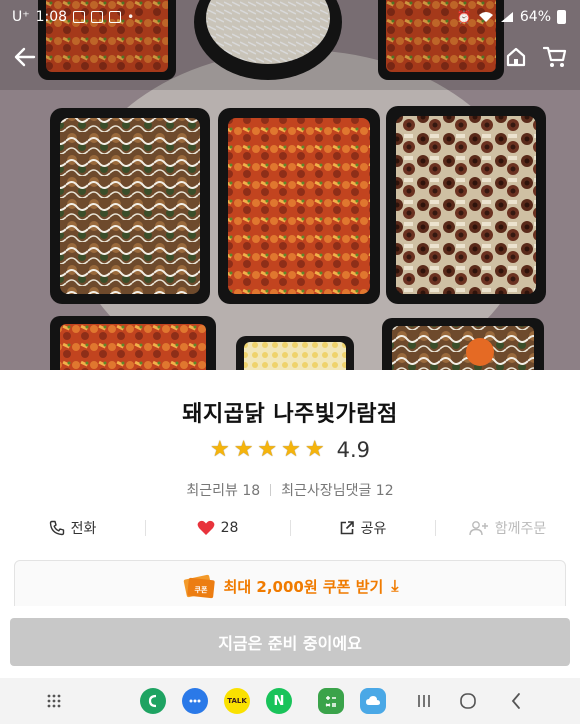 Image resolution: width=580 pixels, height=724 pixels. I want to click on heart-icon, so click(205, 527).